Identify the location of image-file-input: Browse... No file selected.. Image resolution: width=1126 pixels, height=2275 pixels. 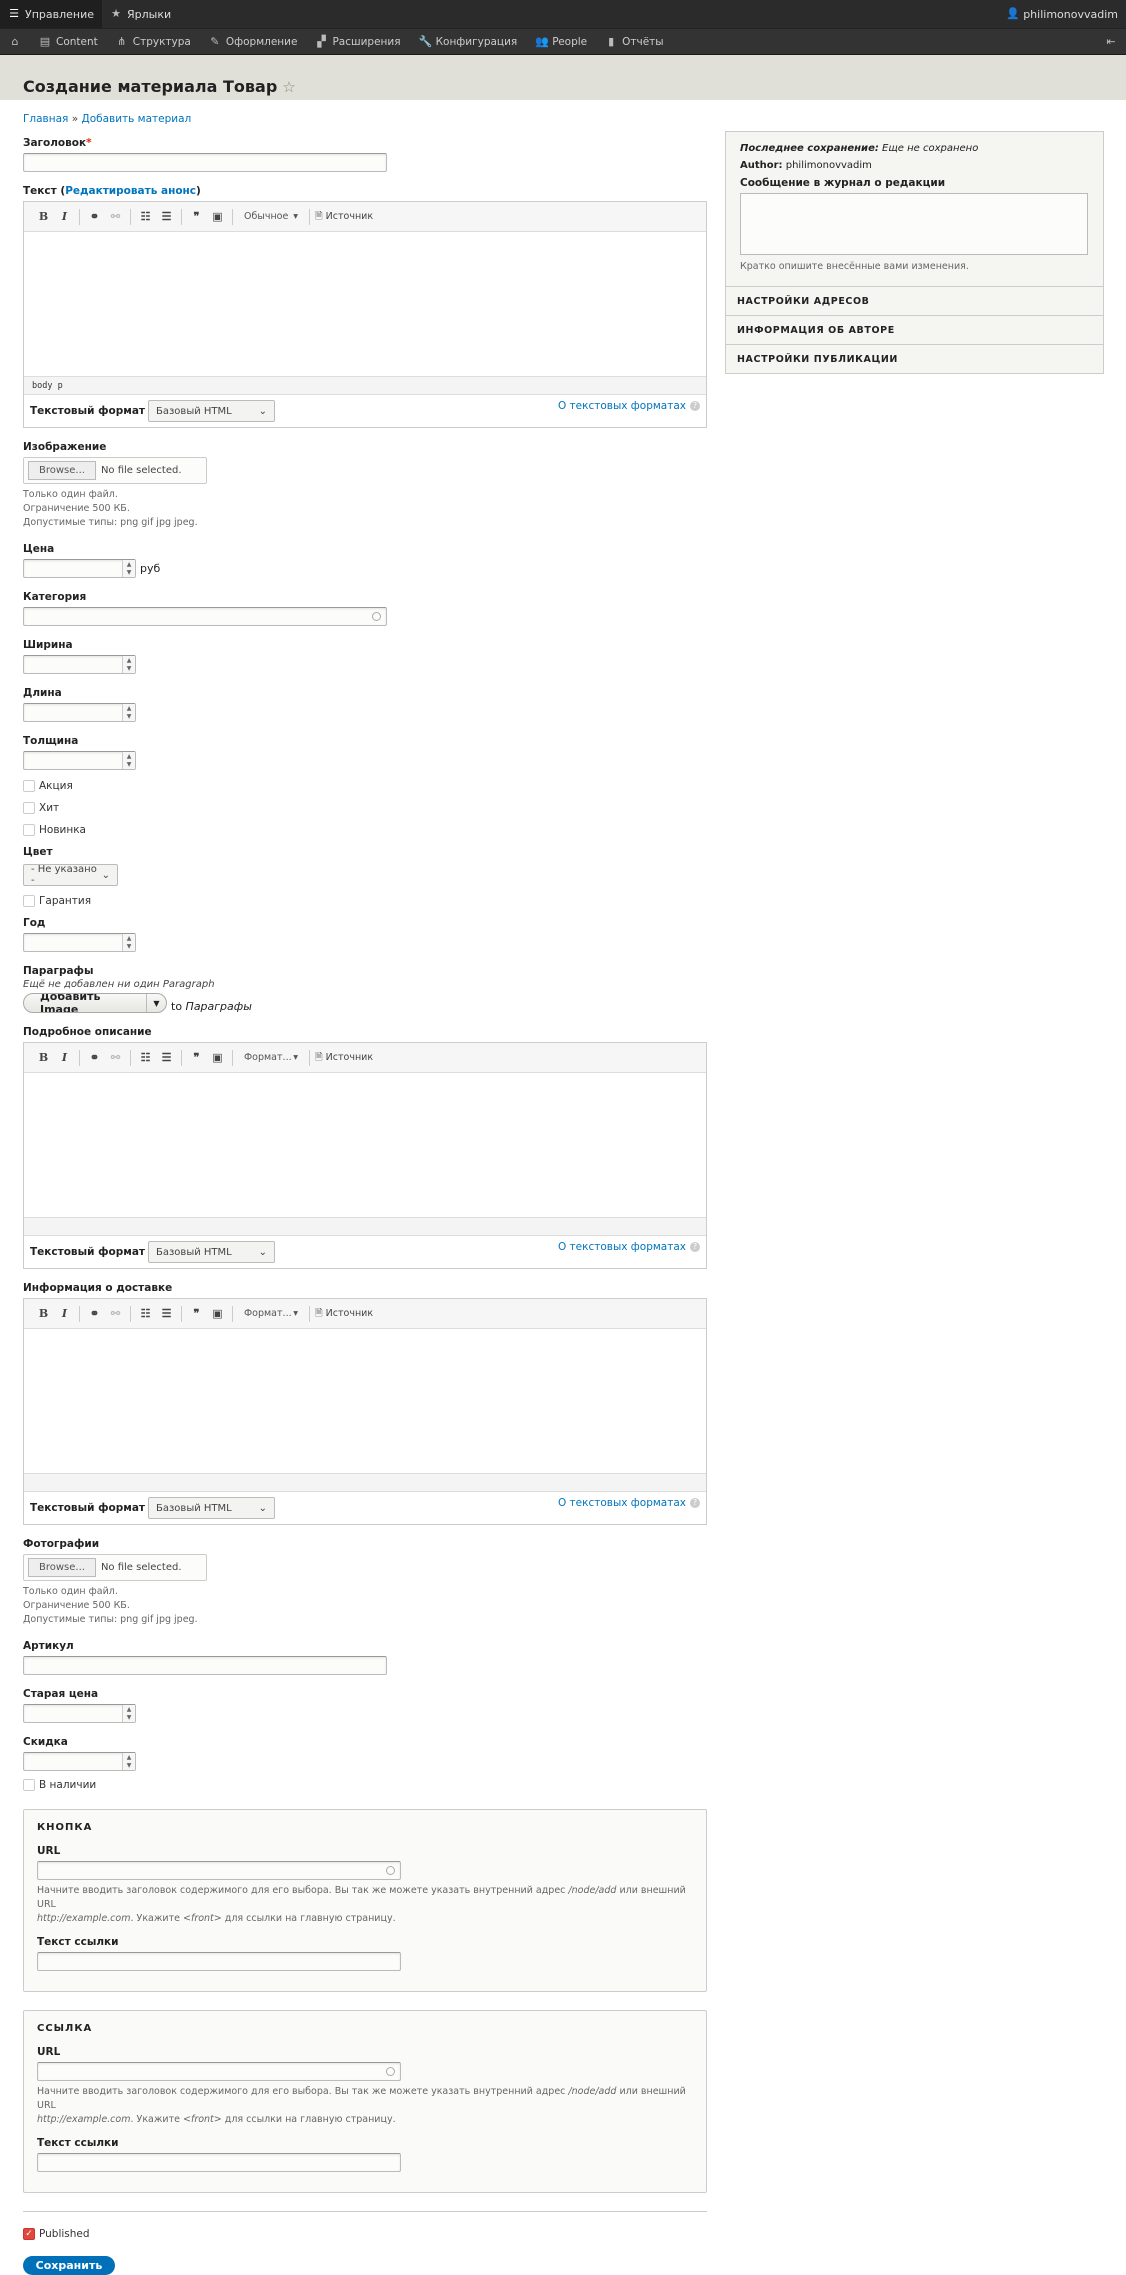
(115, 470).